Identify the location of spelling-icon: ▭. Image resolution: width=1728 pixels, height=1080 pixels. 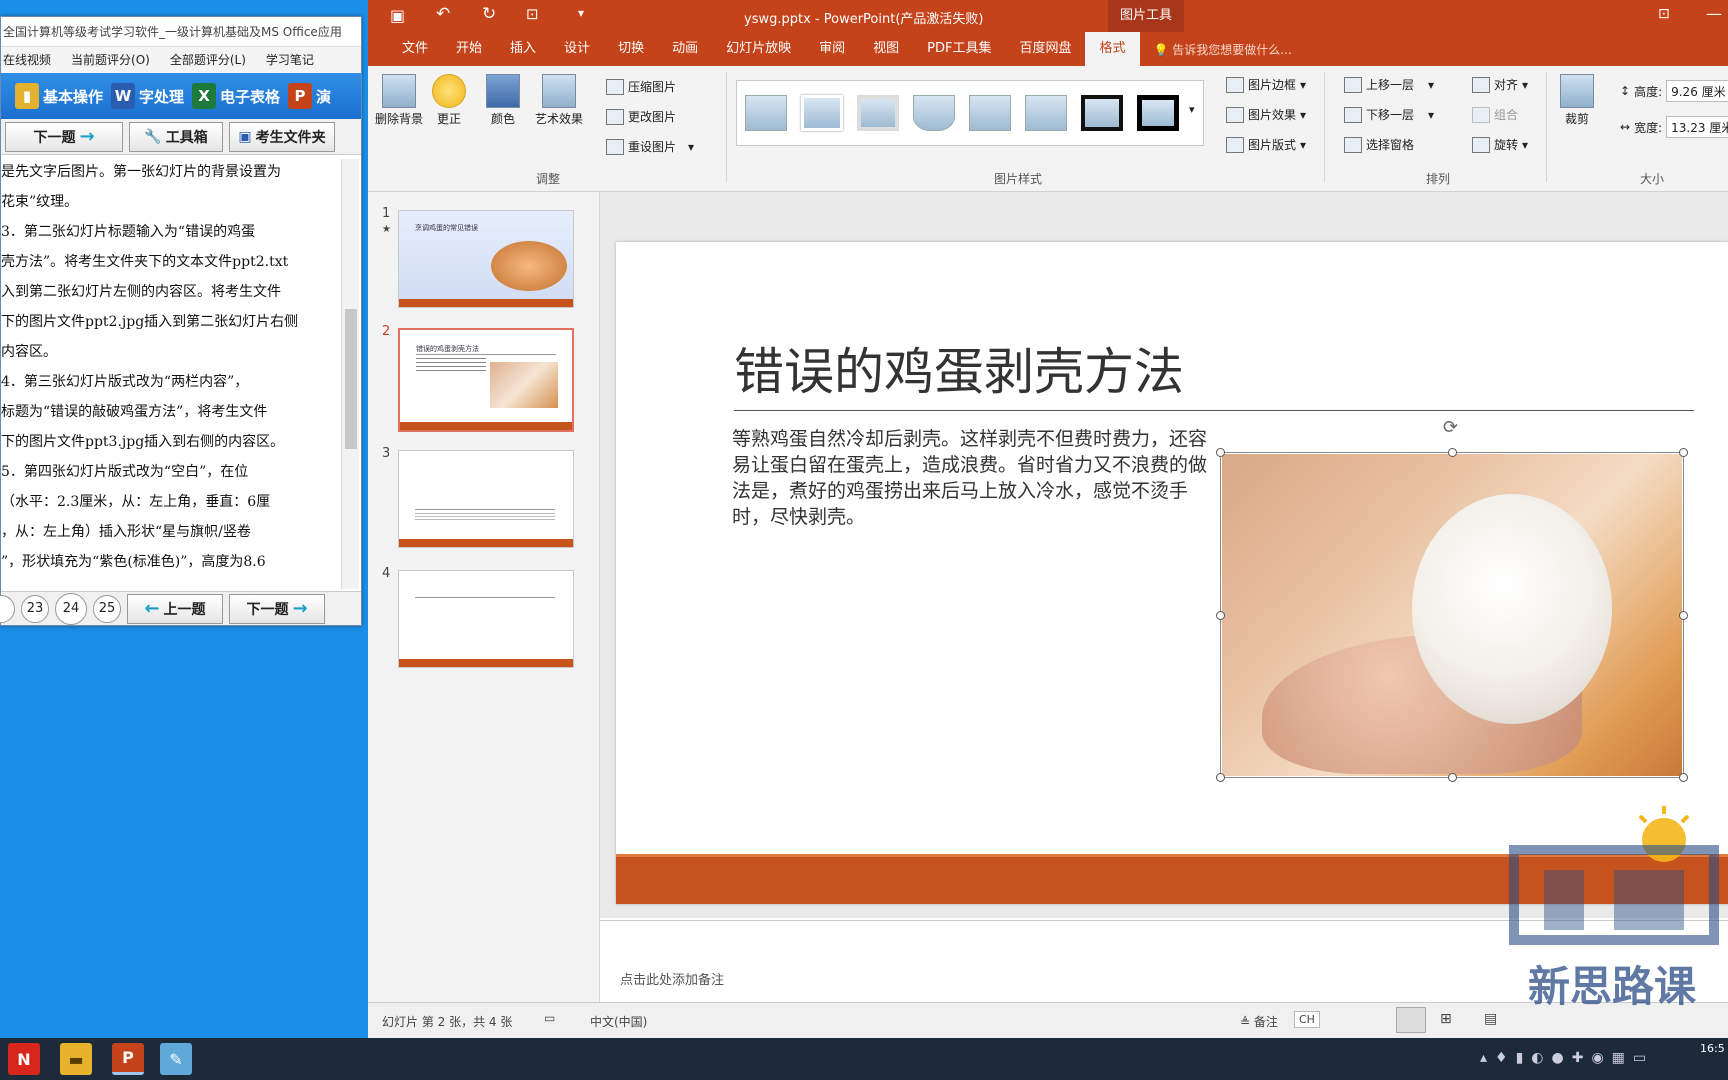
(549, 1018).